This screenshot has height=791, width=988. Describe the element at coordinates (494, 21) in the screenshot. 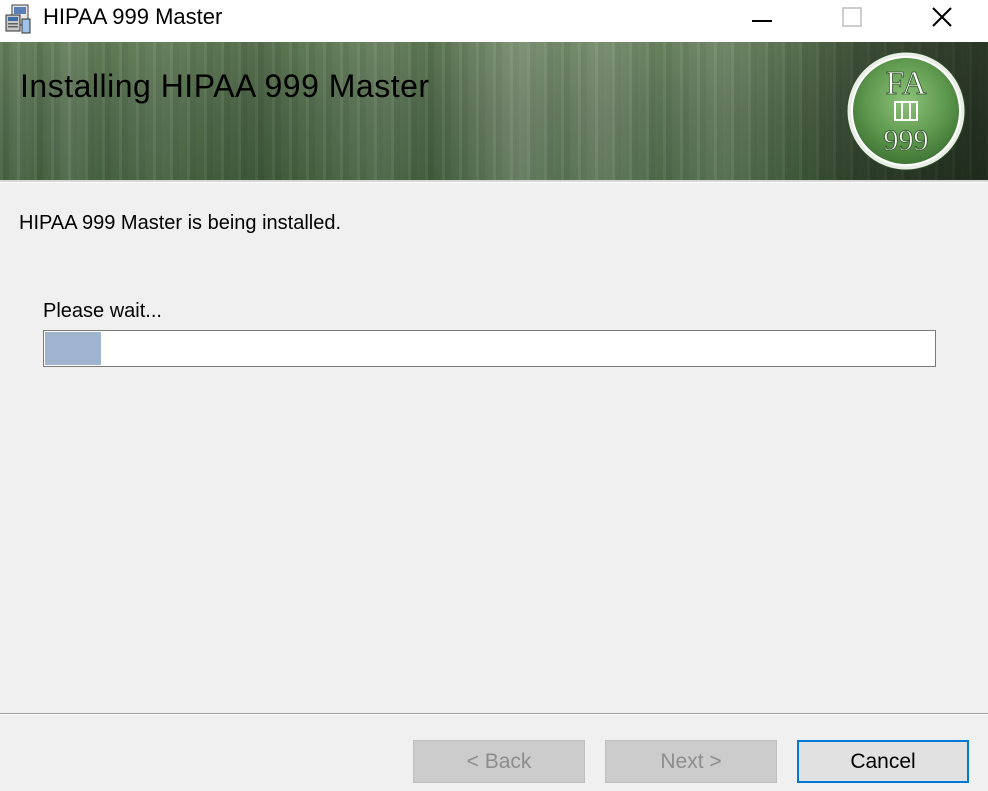

I see `title-bar: HIPAA 999 Master` at that location.